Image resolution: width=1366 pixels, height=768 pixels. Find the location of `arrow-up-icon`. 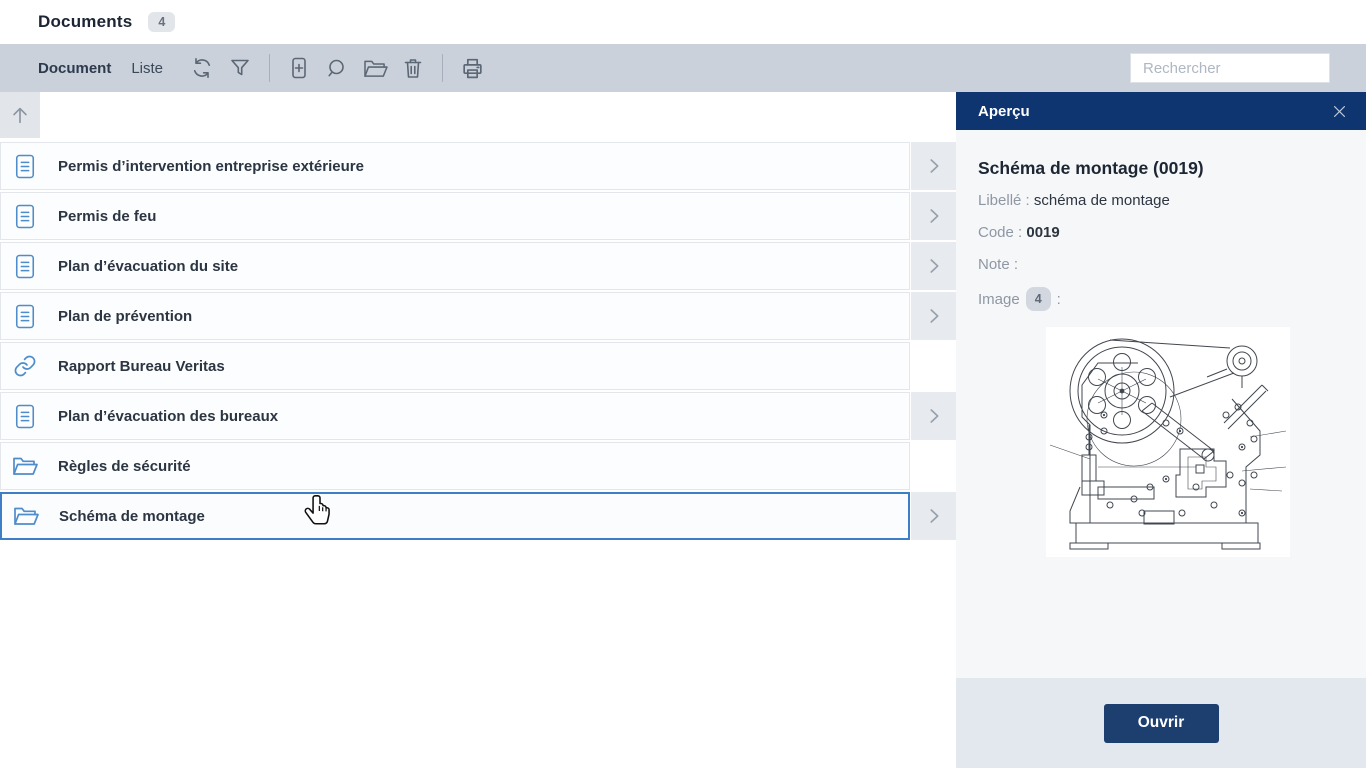

arrow-up-icon is located at coordinates (20, 115).